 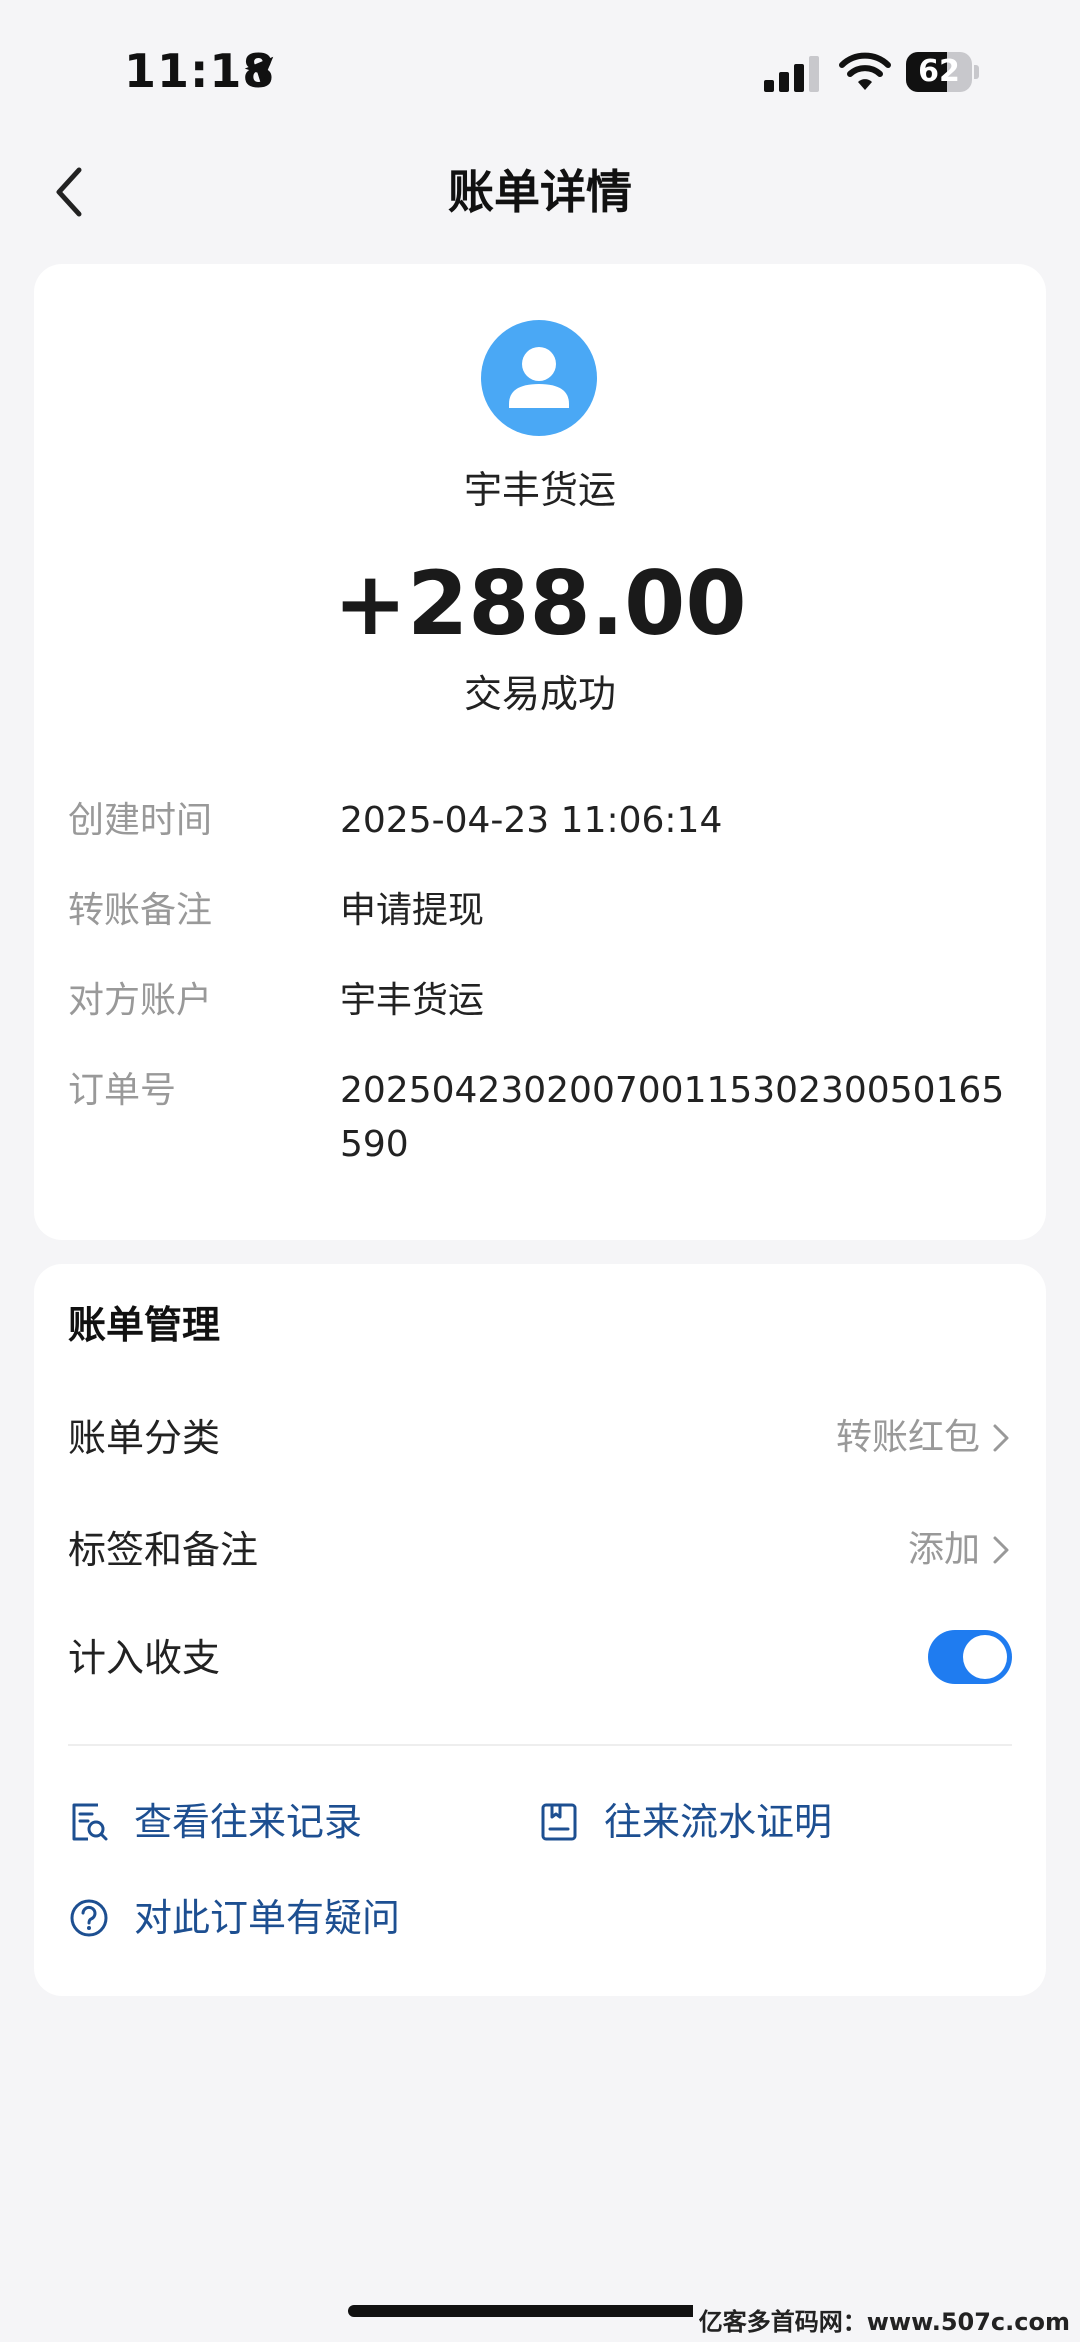 I want to click on transfer-note-label: 转账备注, so click(x=140, y=910).